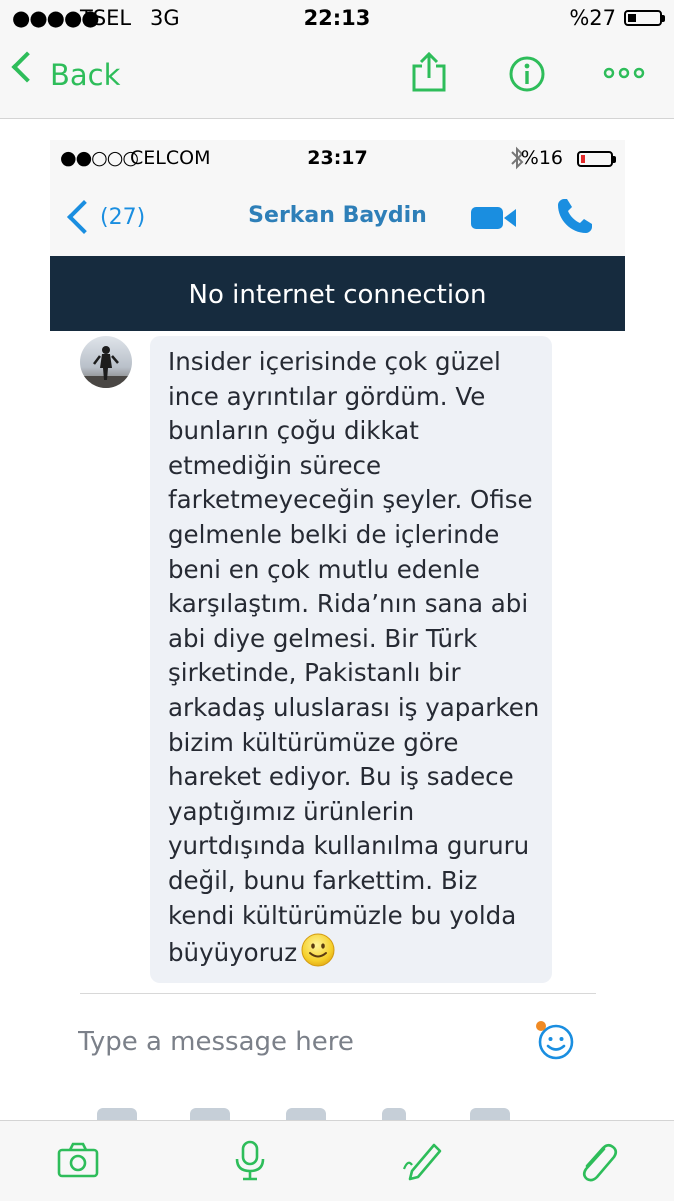  I want to click on no-internet-banner: No internet connection, so click(337, 293).